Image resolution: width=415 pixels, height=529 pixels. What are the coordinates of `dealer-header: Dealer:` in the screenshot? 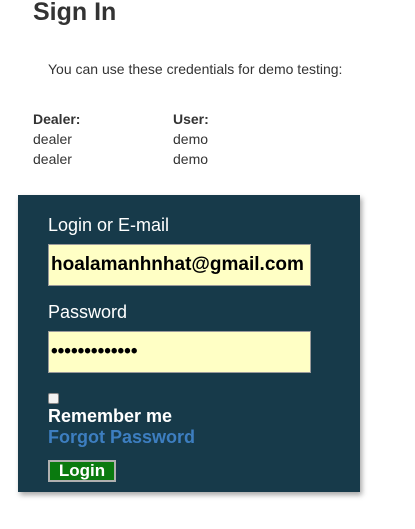 It's located at (57, 119).